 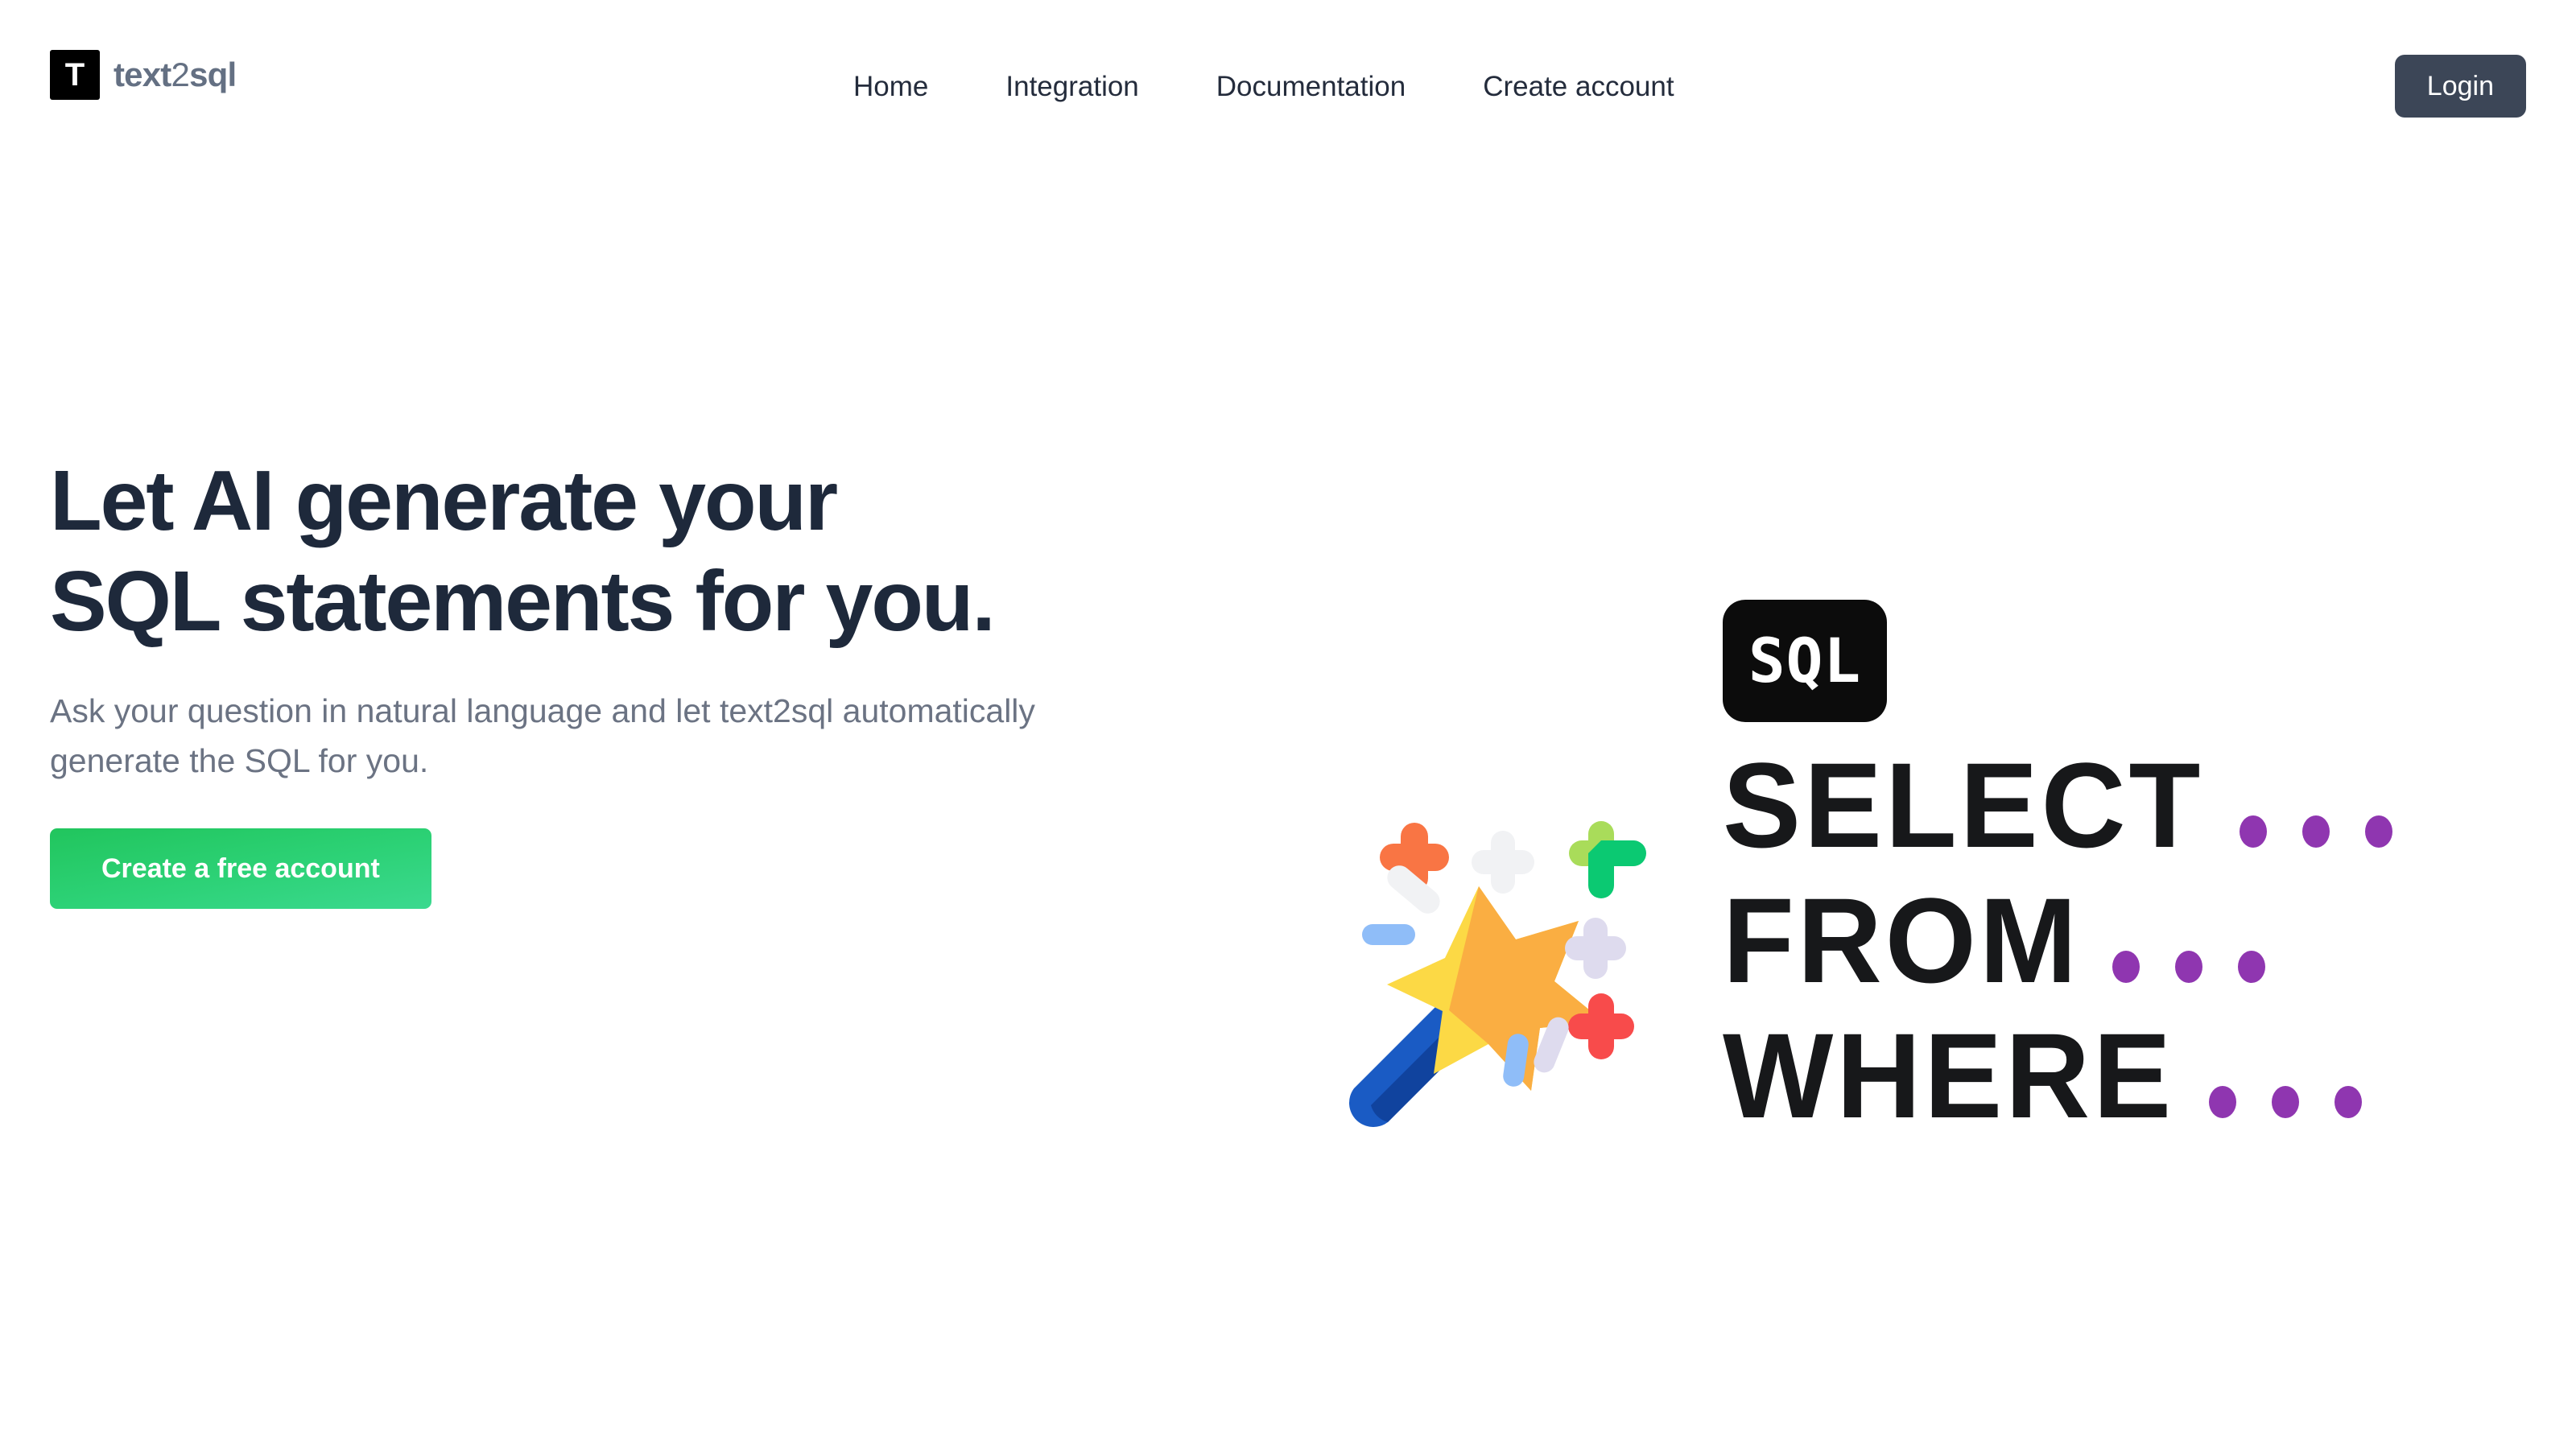 I want to click on sql-keyword-block: SQL SELECT FROM WHERE, so click(x=2057, y=868).